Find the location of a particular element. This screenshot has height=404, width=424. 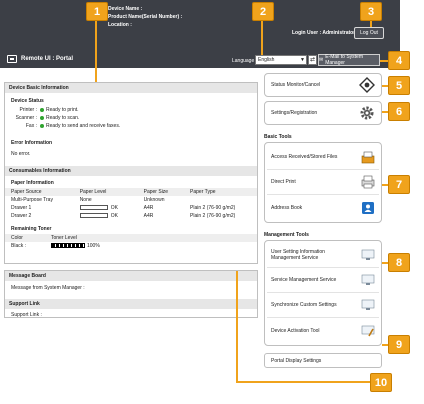

paper-info-title: Paper Information is located at coordinates (32, 183).